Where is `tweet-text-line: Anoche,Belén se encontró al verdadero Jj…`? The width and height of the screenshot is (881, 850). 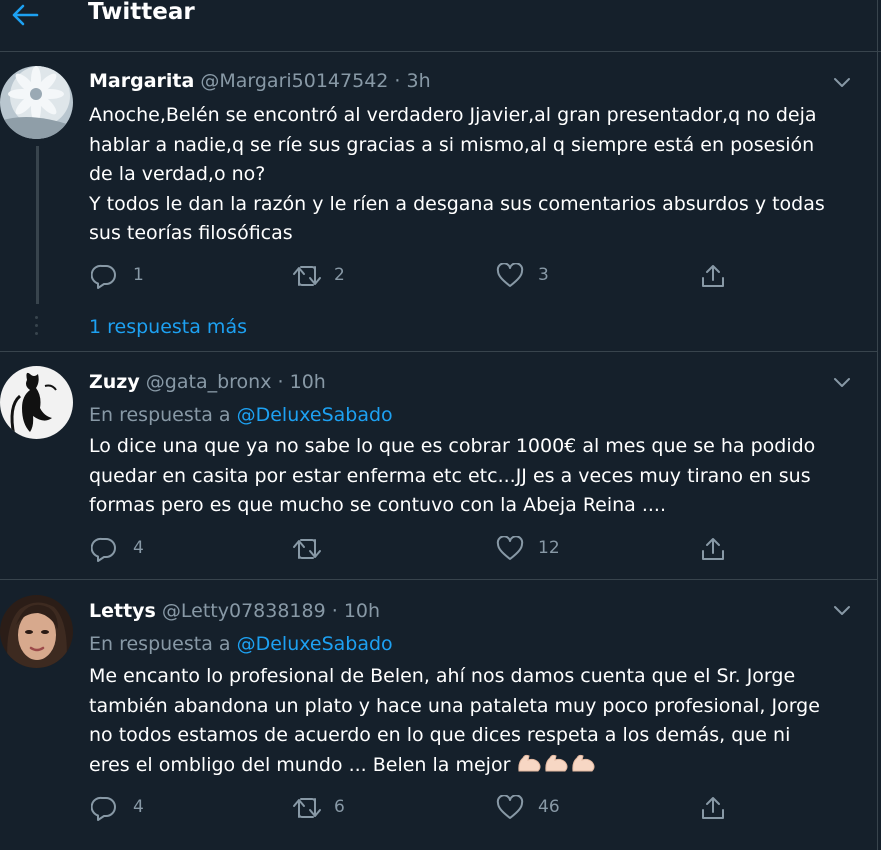 tweet-text-line: Anoche,Belén se encontró al verdadero Jj… is located at coordinates (453, 115).